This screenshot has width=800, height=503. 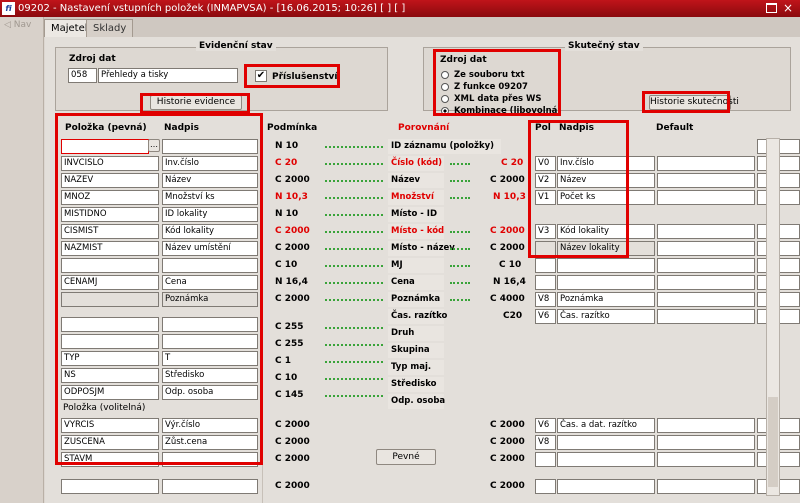 What do you see at coordinates (510, 265) in the screenshot?
I see `row-8-rcond: C 10` at bounding box center [510, 265].